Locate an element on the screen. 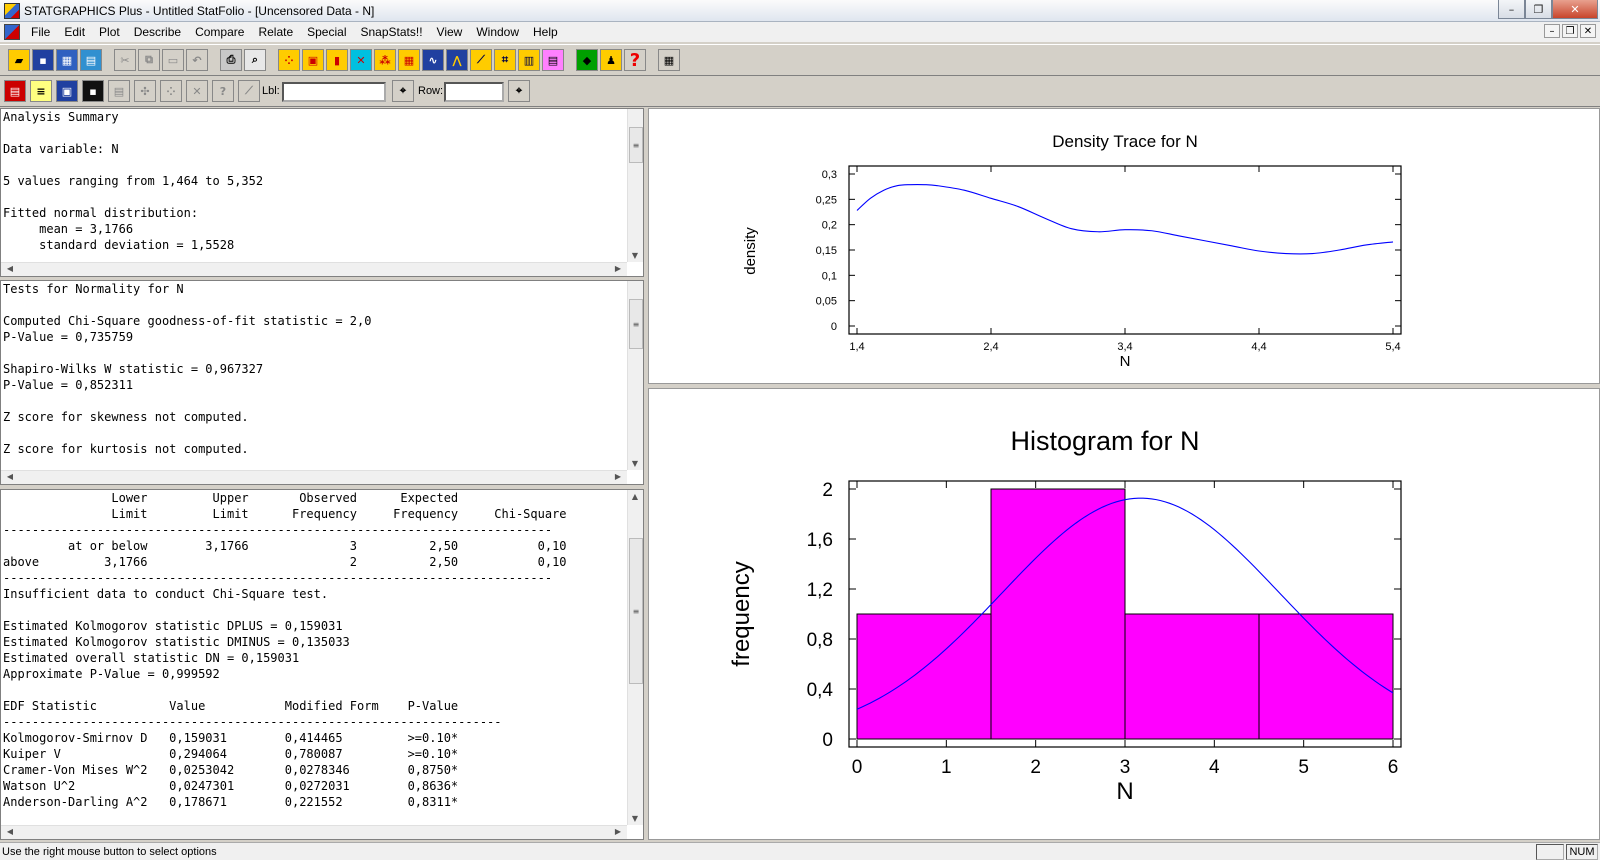 Image resolution: width=1600 pixels, height=860 pixels. wizard-icon: ♟ is located at coordinates (611, 60).